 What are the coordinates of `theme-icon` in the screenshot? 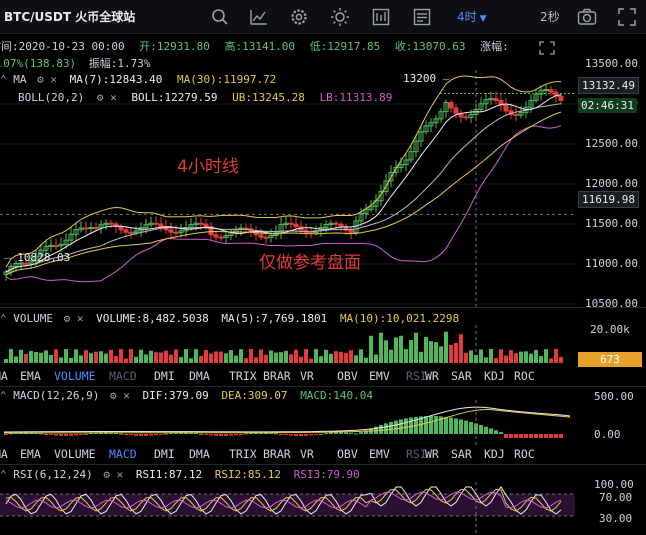 It's located at (340, 17).